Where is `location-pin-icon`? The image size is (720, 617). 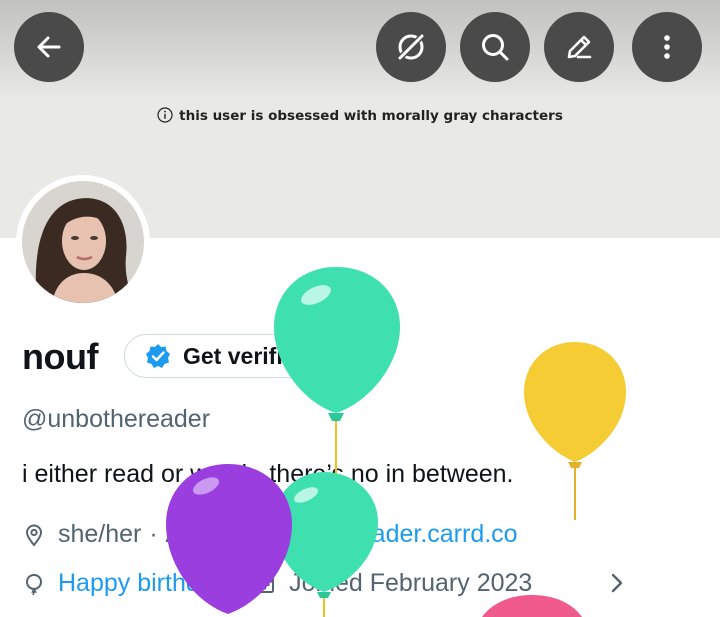
location-pin-icon is located at coordinates (34, 535).